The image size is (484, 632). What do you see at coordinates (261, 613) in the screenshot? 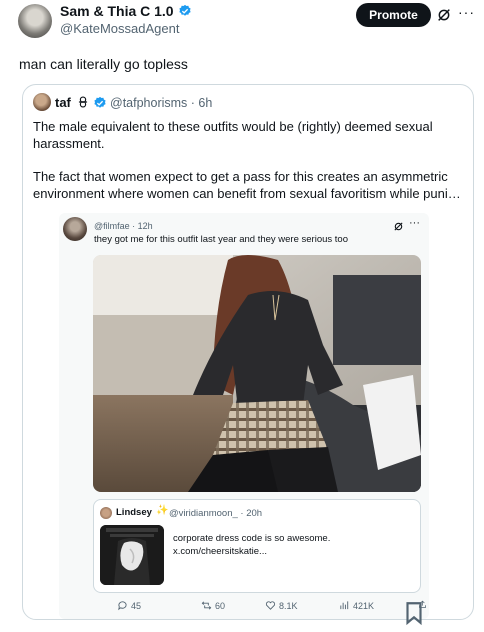
I see `action-bar: 45 60 8.1K 421K` at bounding box center [261, 613].